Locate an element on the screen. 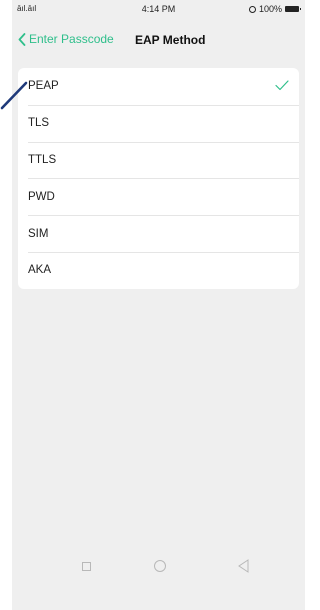 The image size is (320, 610). option-label: TTLS is located at coordinates (42, 159).